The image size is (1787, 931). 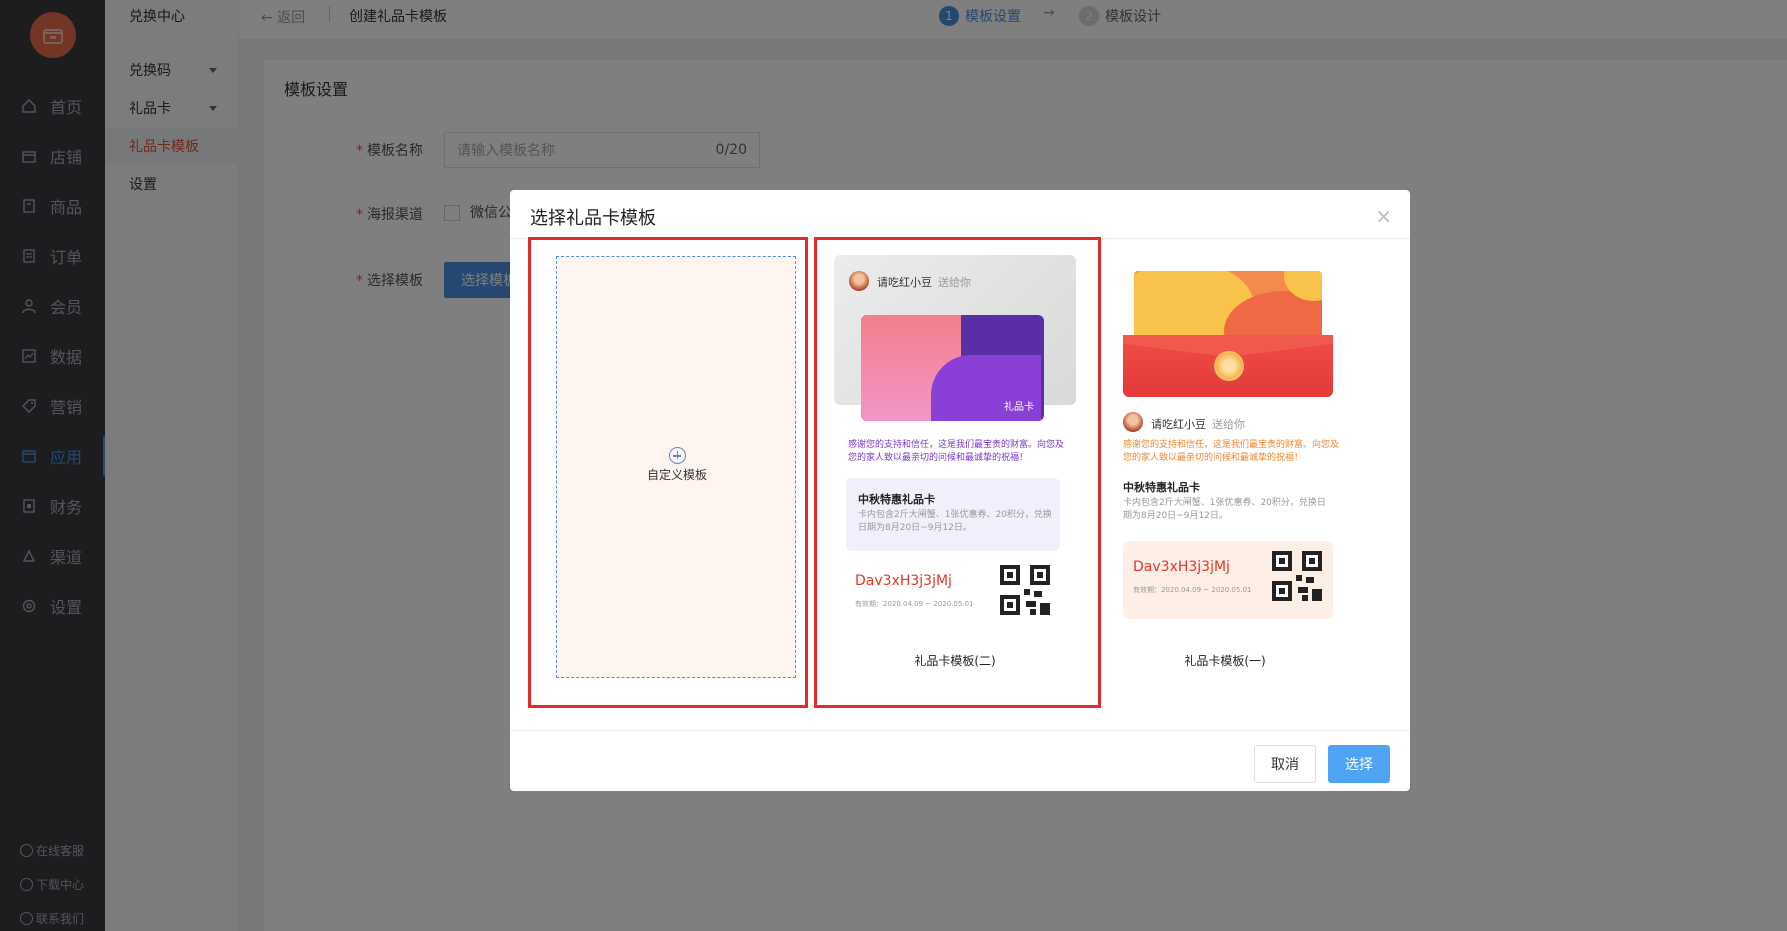 I want to click on card-label: 礼品卡, so click(x=1019, y=407).